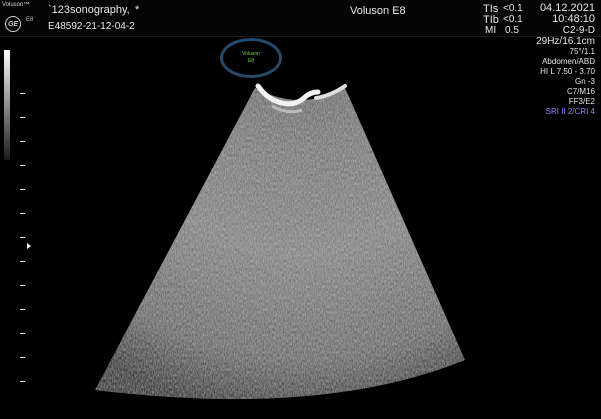 The height and width of the screenshot is (419, 601). I want to click on device-title: Voluson E8, so click(378, 11).